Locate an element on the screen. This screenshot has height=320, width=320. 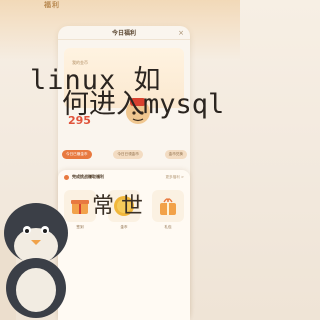
reward-label: 金币 is located at coordinates (124, 227).